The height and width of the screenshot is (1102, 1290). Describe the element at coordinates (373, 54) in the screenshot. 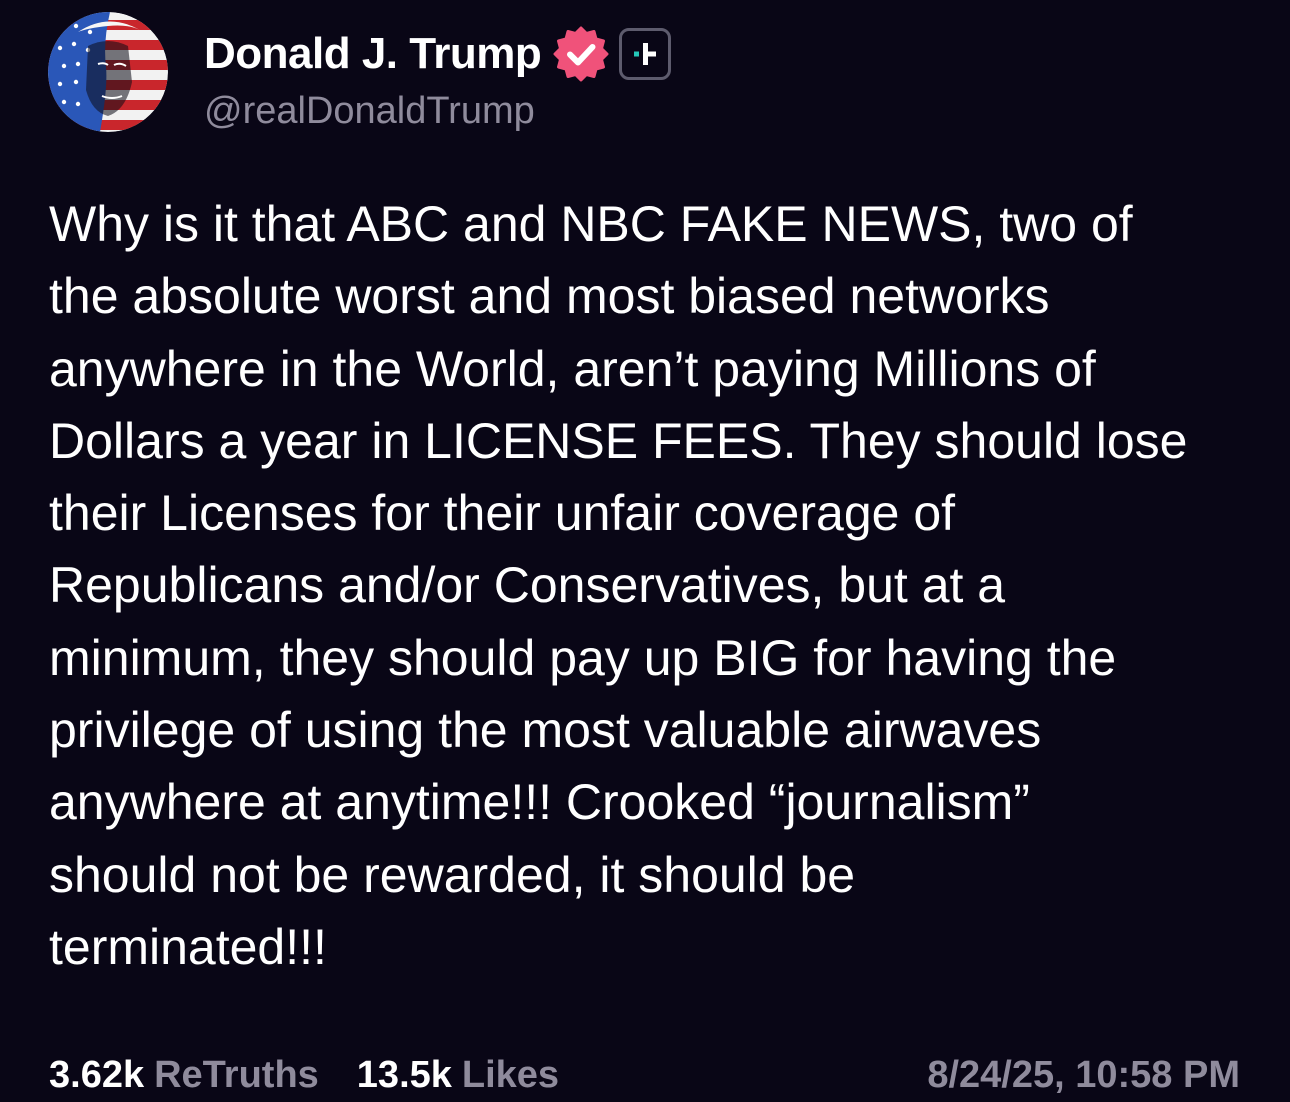

I see `author-name: Donald J. Trump` at that location.